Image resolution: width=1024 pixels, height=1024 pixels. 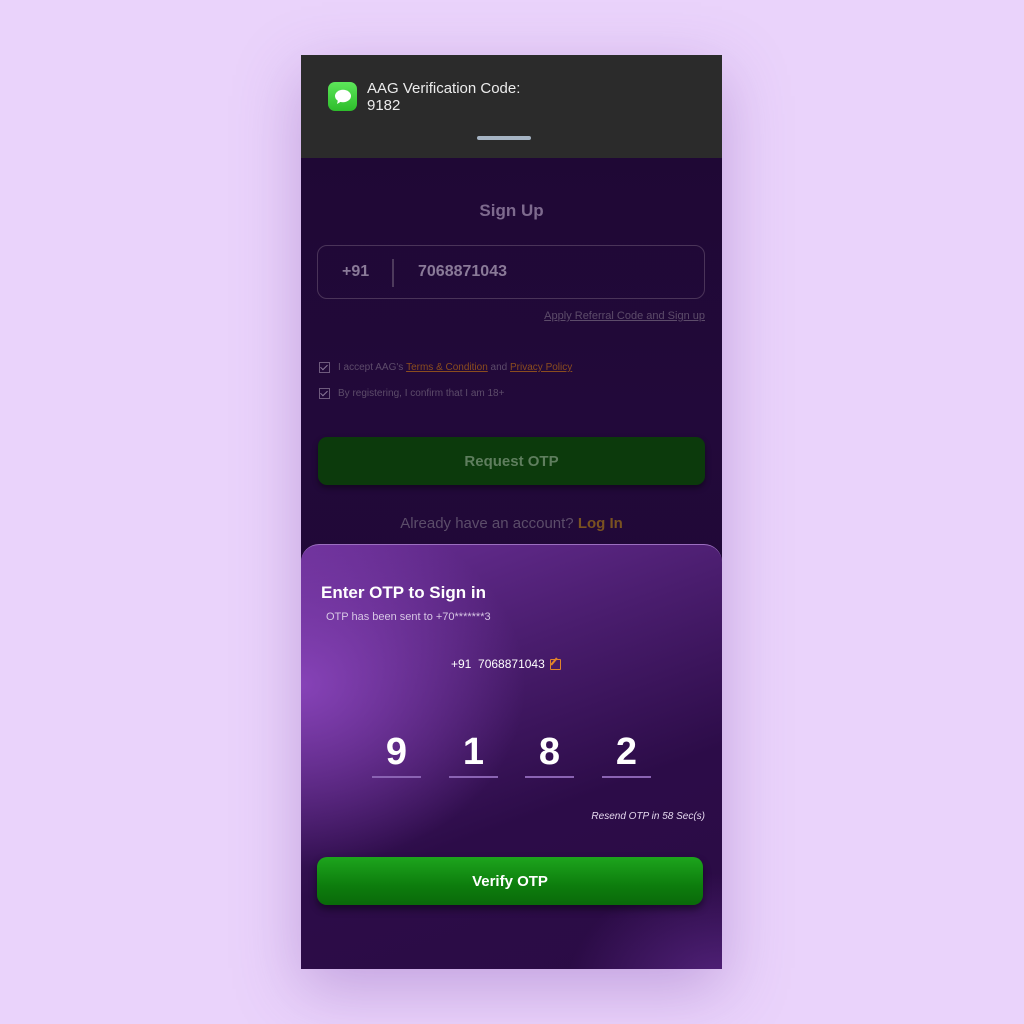 What do you see at coordinates (462, 272) in the screenshot?
I see `phone-number-value: 7068871043` at bounding box center [462, 272].